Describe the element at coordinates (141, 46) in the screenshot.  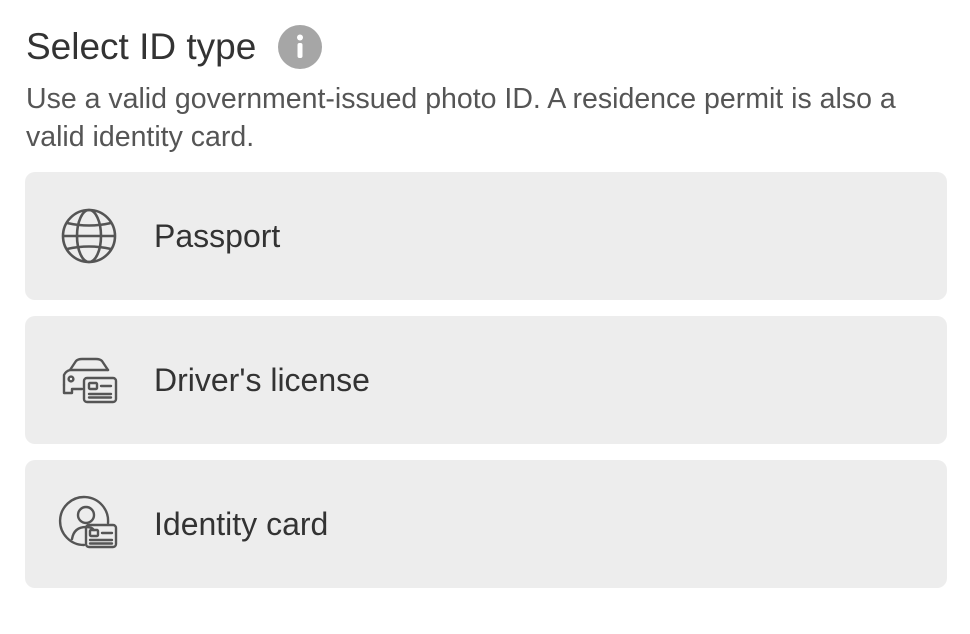
I see `page-title: Select ID type` at that location.